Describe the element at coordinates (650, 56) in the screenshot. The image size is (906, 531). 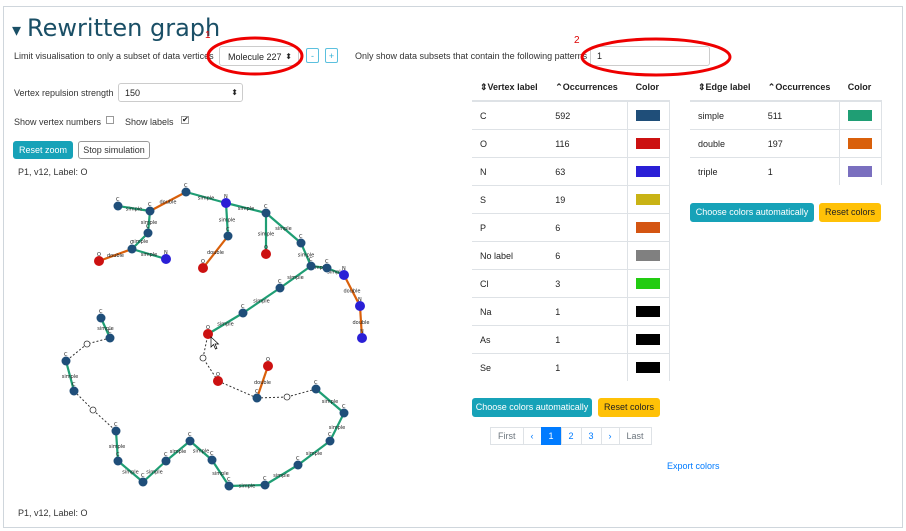
I see `patterns-input: 1` at that location.